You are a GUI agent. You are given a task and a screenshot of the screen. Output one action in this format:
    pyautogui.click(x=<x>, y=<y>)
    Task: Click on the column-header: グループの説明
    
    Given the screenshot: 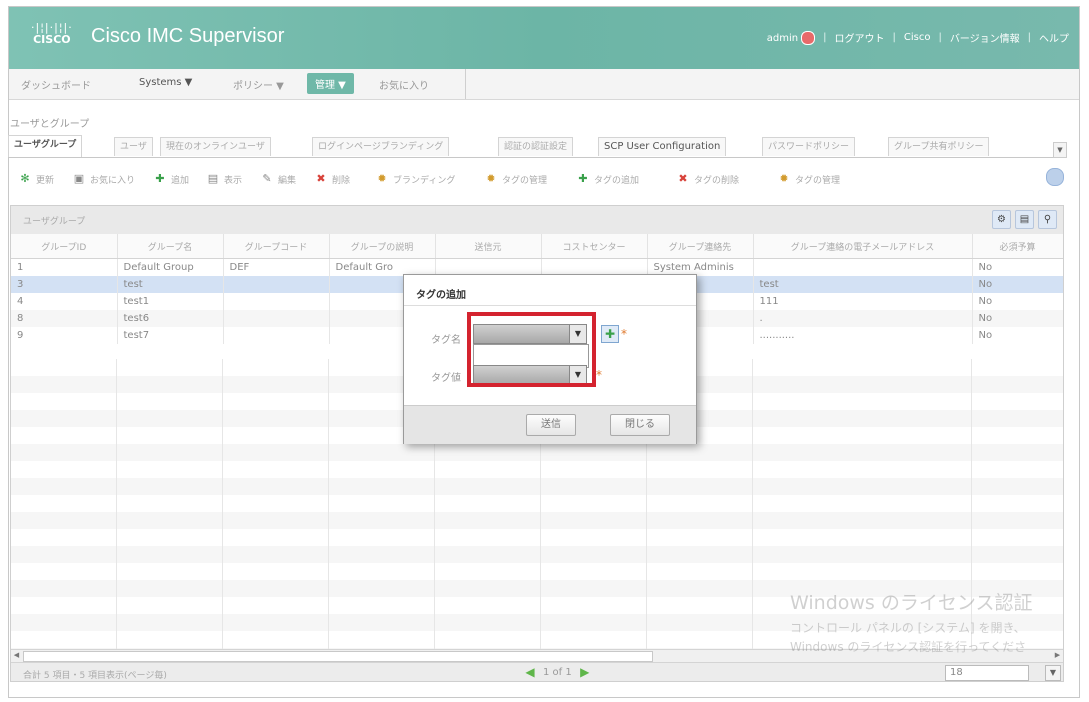 What is the action you would take?
    pyautogui.click(x=382, y=246)
    